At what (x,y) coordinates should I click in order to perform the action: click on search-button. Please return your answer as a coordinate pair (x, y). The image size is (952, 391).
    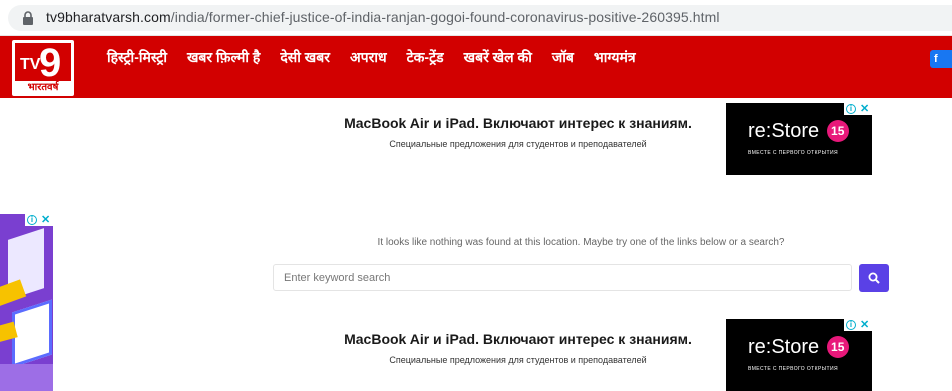
    Looking at the image, I should click on (874, 278).